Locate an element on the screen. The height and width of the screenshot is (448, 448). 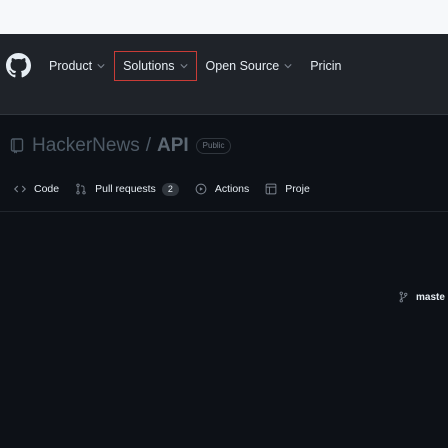
nav-product-label: Product is located at coordinates (71, 66).